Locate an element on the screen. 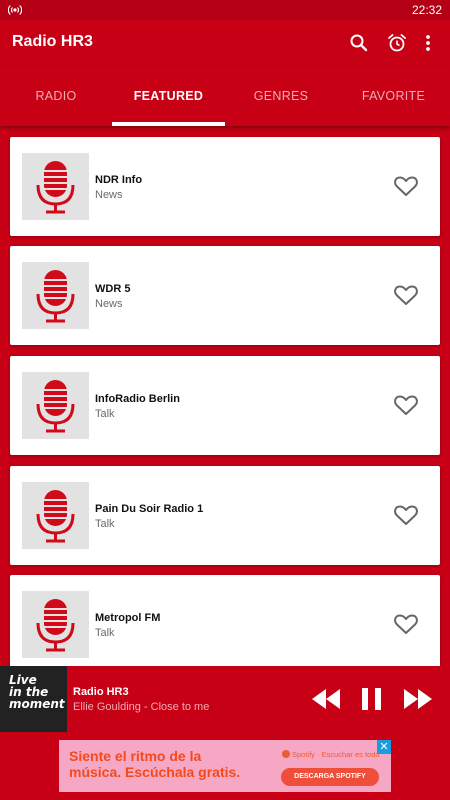 The height and width of the screenshot is (800, 450). status-bar: 22:32 is located at coordinates (225, 10).